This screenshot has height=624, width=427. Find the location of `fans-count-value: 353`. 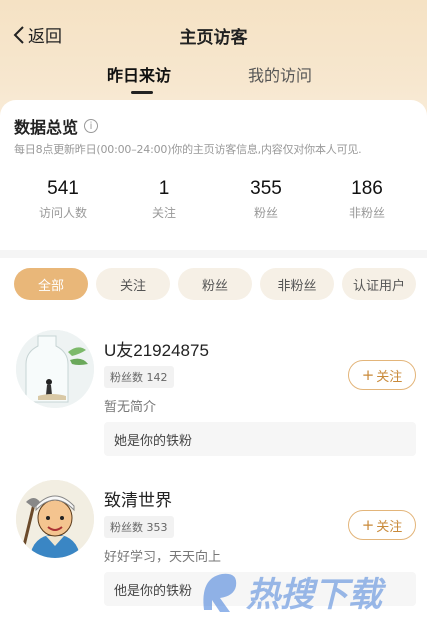

fans-count-value: 353 is located at coordinates (157, 527).